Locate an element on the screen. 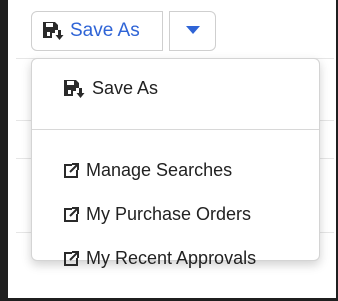  menu-divider is located at coordinates (175, 129).